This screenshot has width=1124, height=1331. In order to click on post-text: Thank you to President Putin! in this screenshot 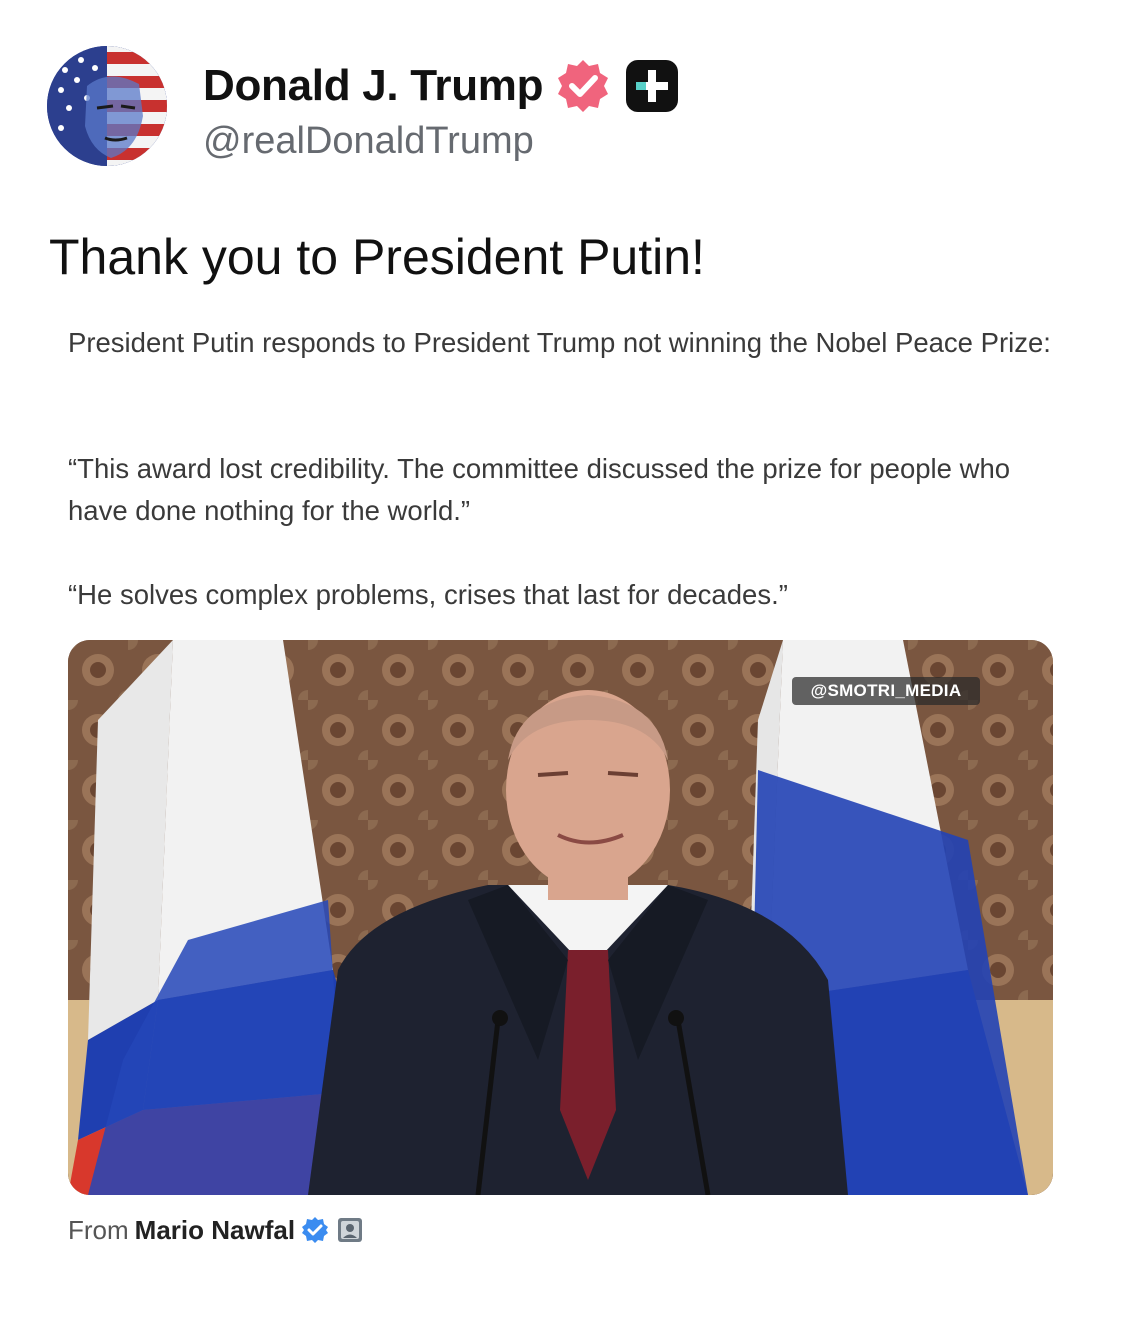, I will do `click(377, 257)`.